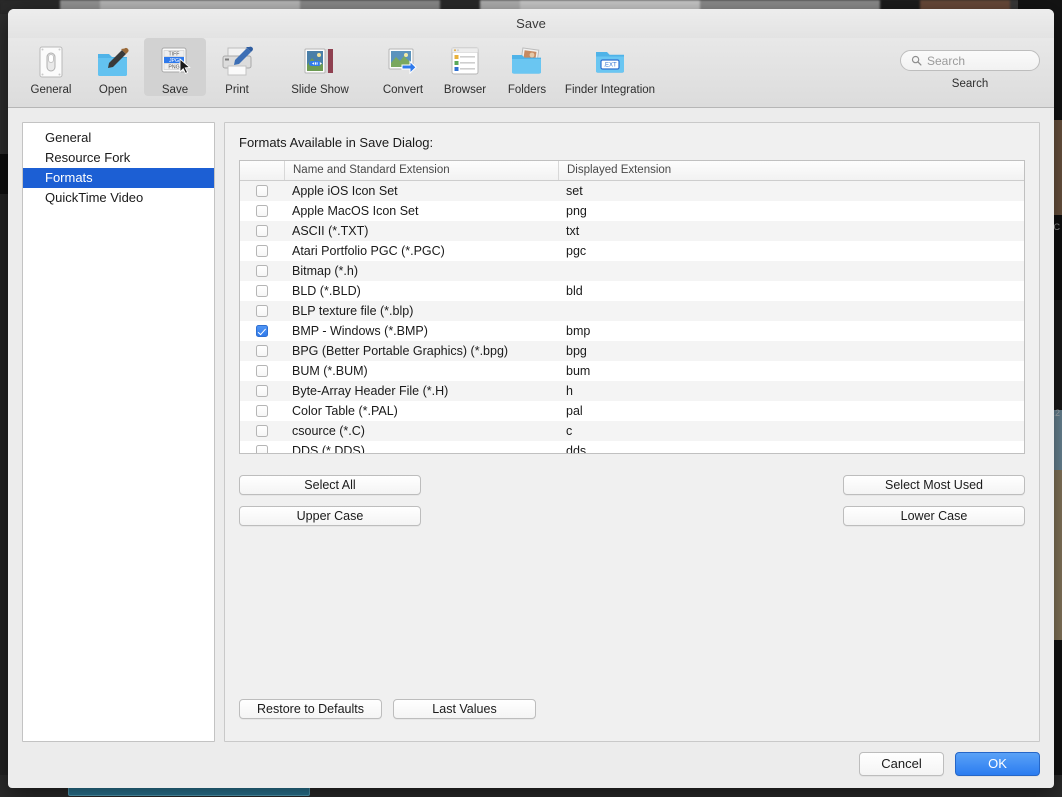 Image resolution: width=1062 pixels, height=797 pixels. What do you see at coordinates (403, 90) in the screenshot?
I see `toolbar-label-convert: Convert` at bounding box center [403, 90].